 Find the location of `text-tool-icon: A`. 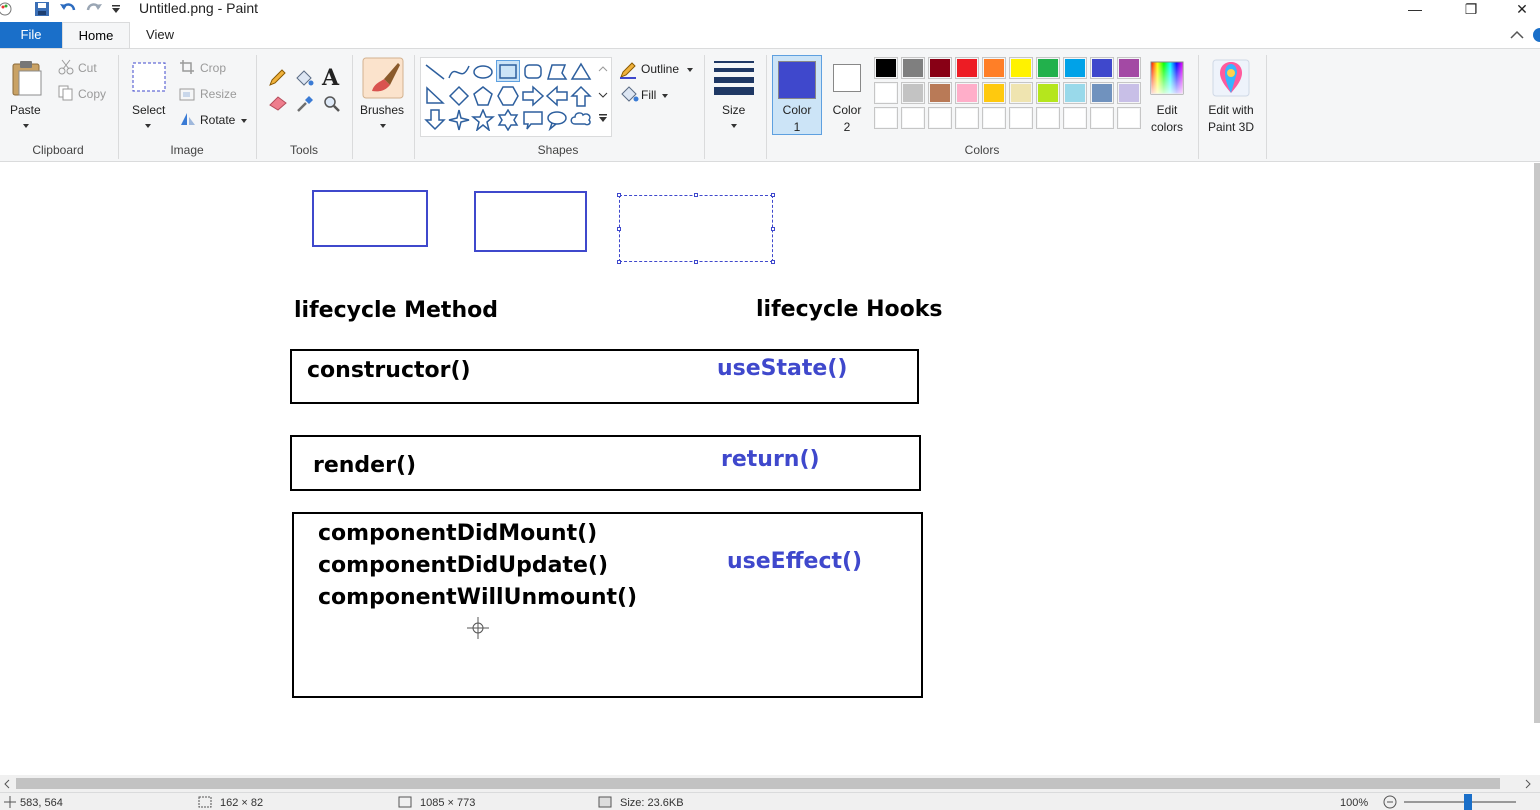

text-tool-icon: A is located at coordinates (330, 78).